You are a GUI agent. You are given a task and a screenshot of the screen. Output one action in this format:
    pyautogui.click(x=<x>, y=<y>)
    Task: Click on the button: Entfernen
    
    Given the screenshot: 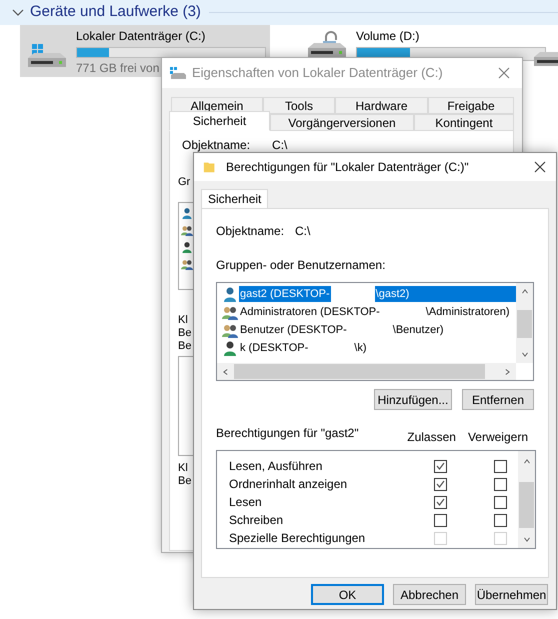 What is the action you would take?
    pyautogui.click(x=498, y=399)
    